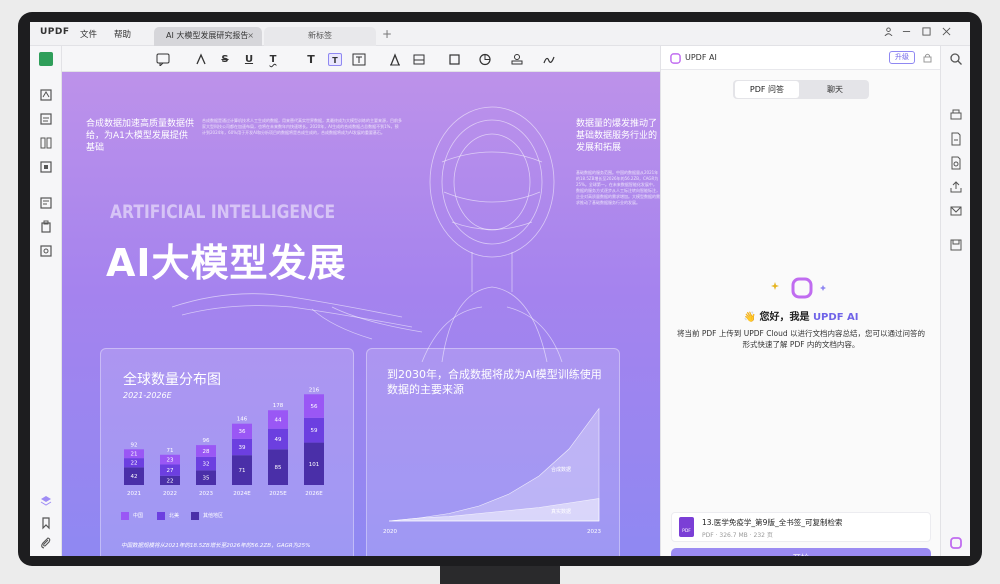 This screenshot has height=584, width=1000. I want to click on bar-total-label: 92, so click(134, 445).